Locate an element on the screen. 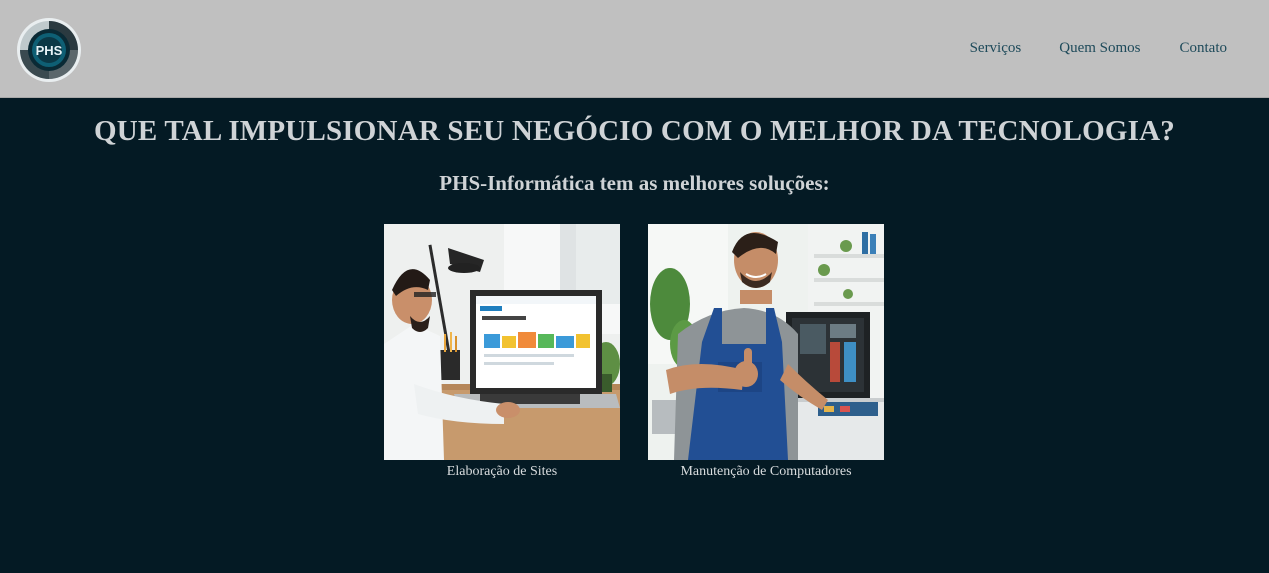  svg-text: PHS is located at coordinates (49, 50).